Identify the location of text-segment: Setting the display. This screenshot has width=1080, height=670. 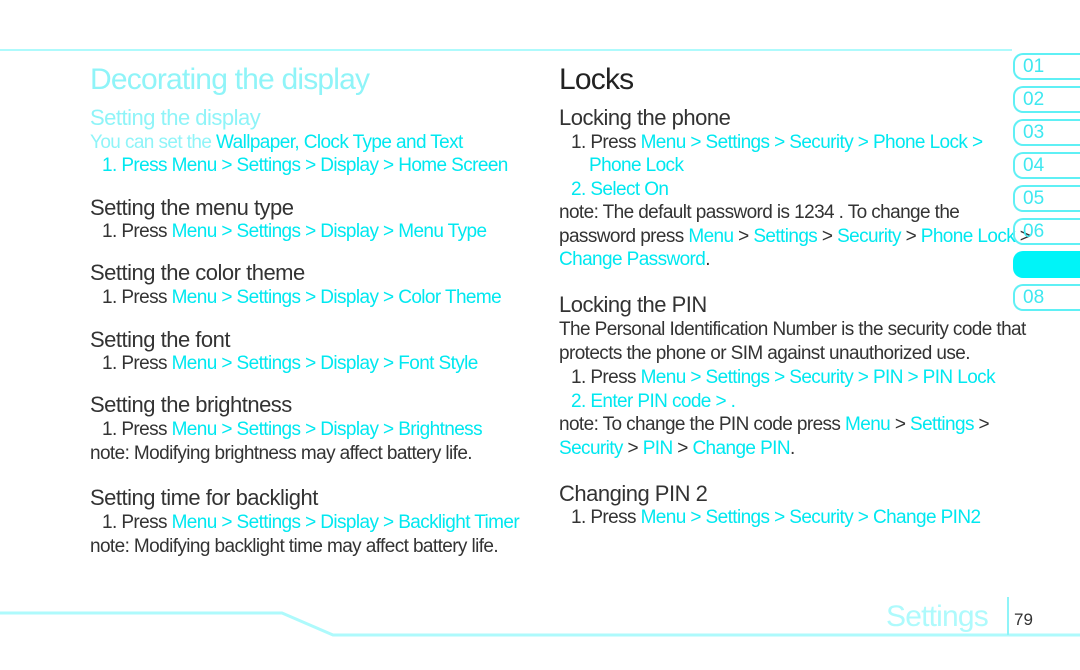
(175, 117).